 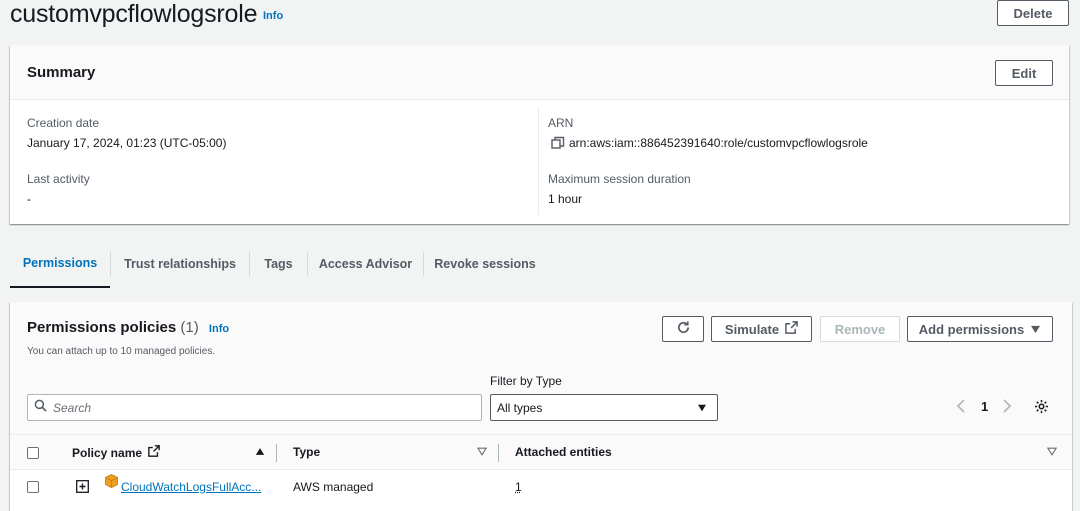 I want to click on attached-entities-count: 1, so click(x=518, y=487).